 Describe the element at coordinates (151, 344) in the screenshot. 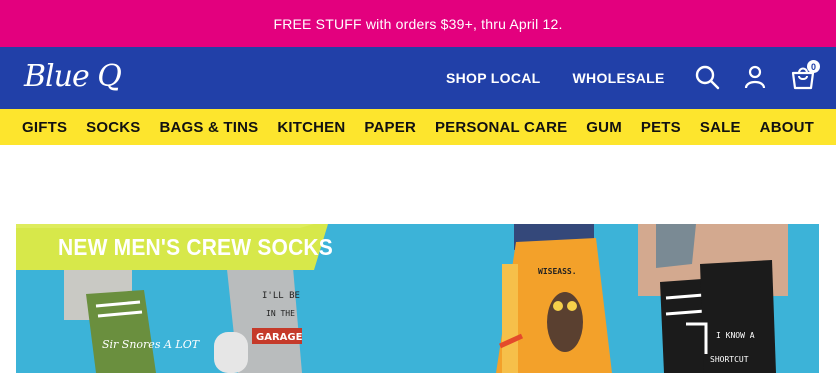

I see `sock1-text: Sir Snores A LOT` at that location.